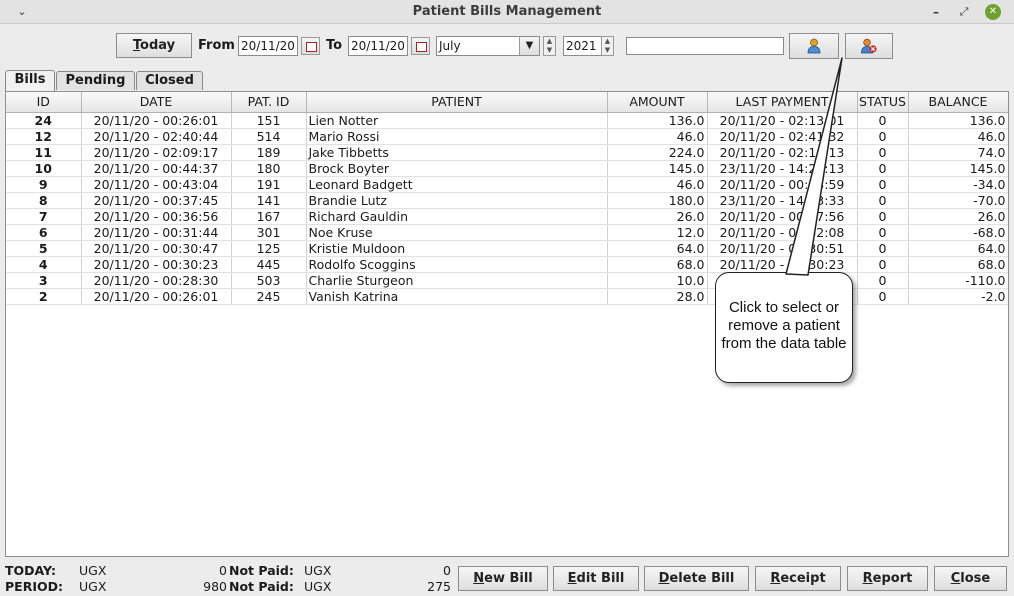  I want to click on cell-id: 24, so click(44, 120).